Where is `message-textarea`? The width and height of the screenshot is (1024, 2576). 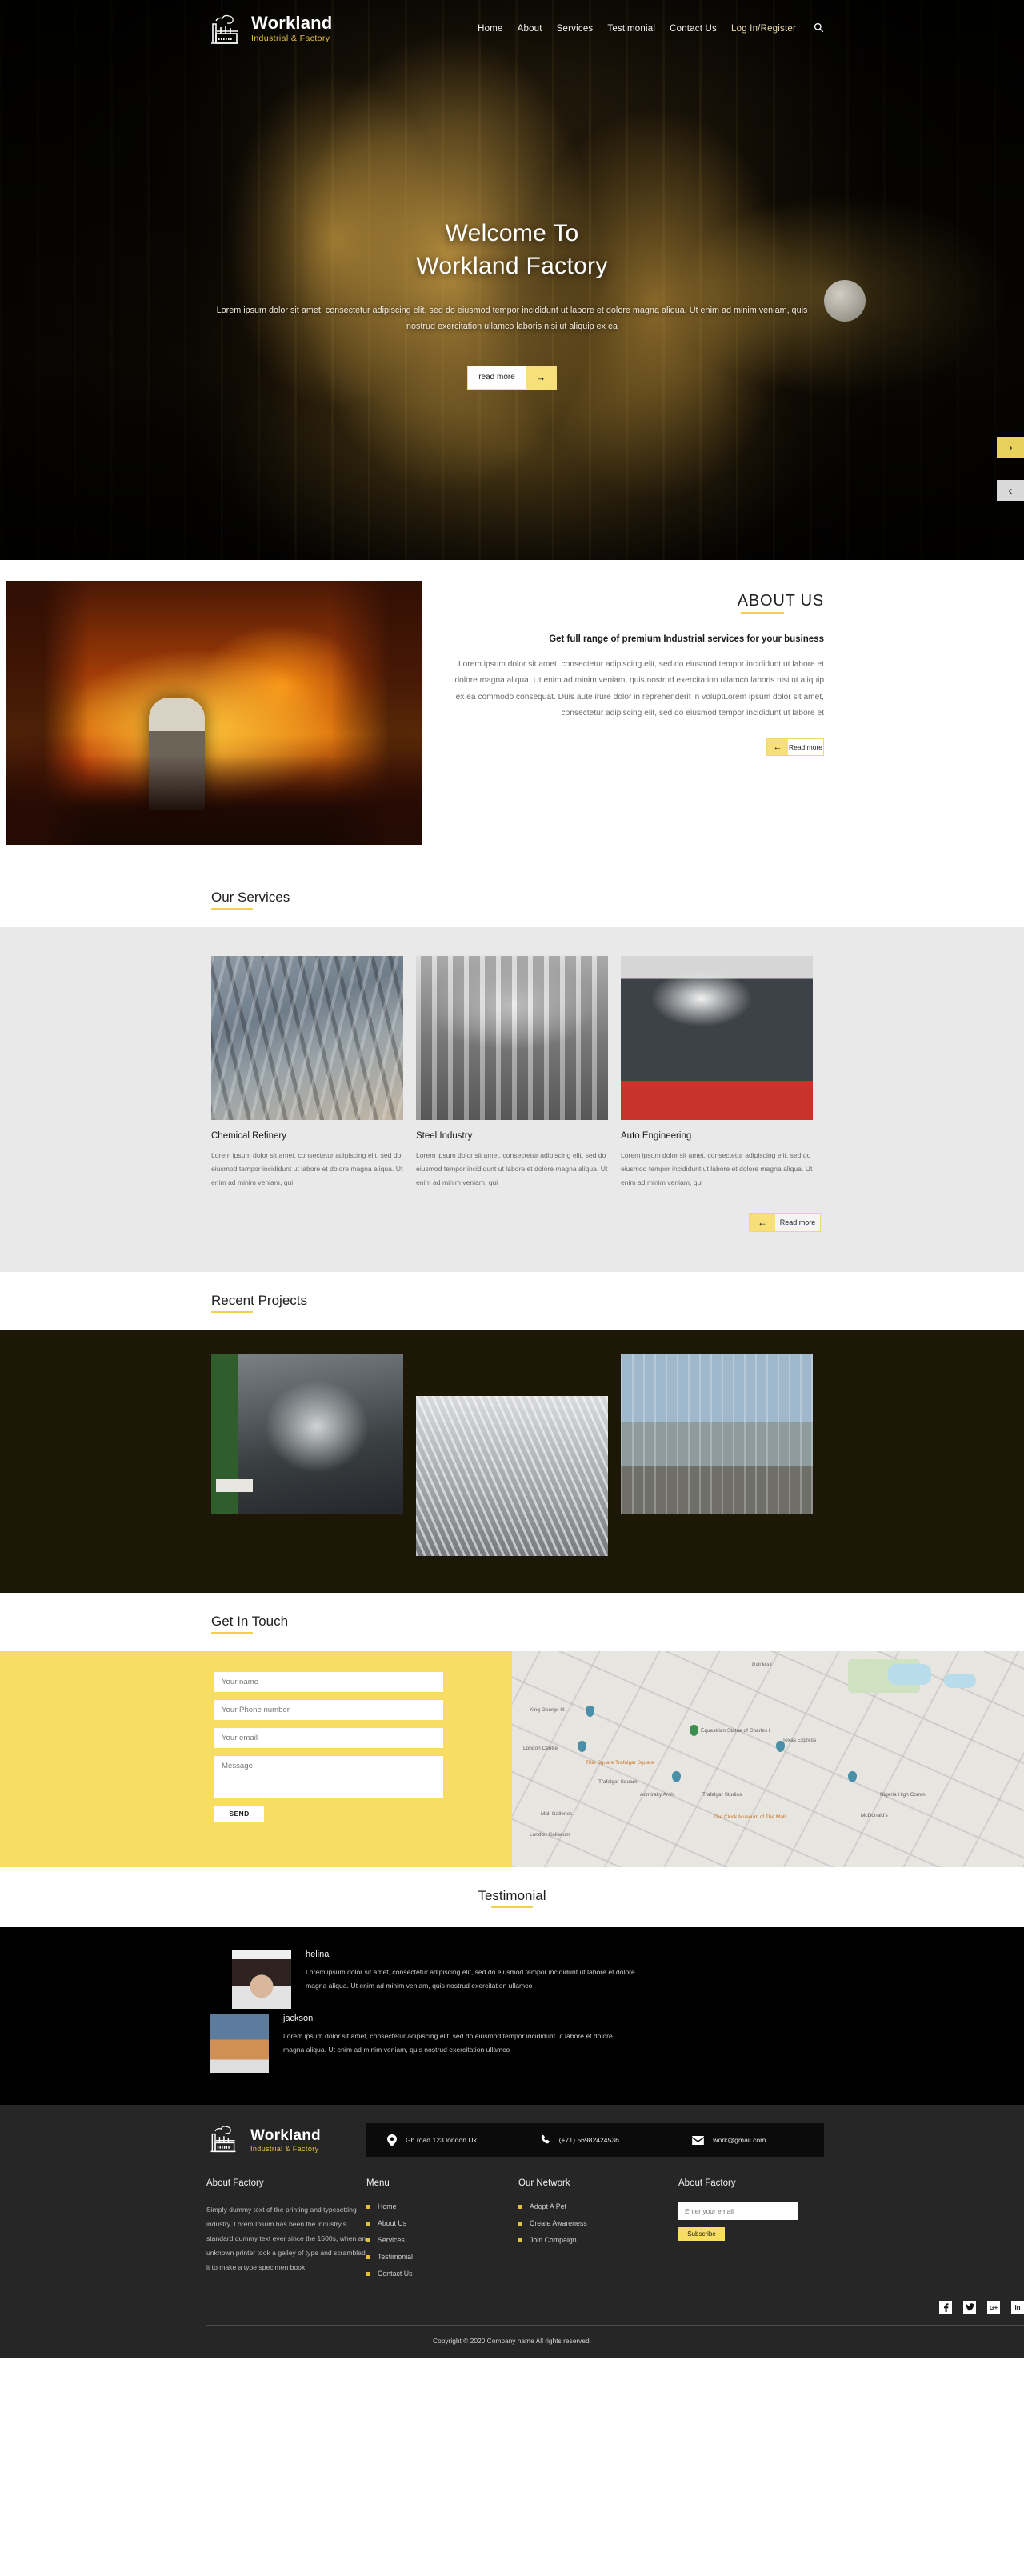 message-textarea is located at coordinates (328, 1777).